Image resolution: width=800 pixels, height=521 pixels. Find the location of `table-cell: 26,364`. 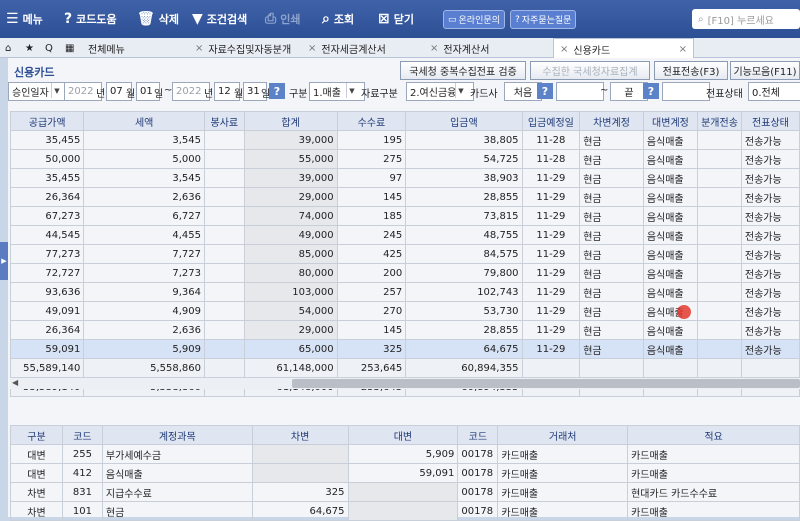

table-cell: 26,364 is located at coordinates (47, 197).